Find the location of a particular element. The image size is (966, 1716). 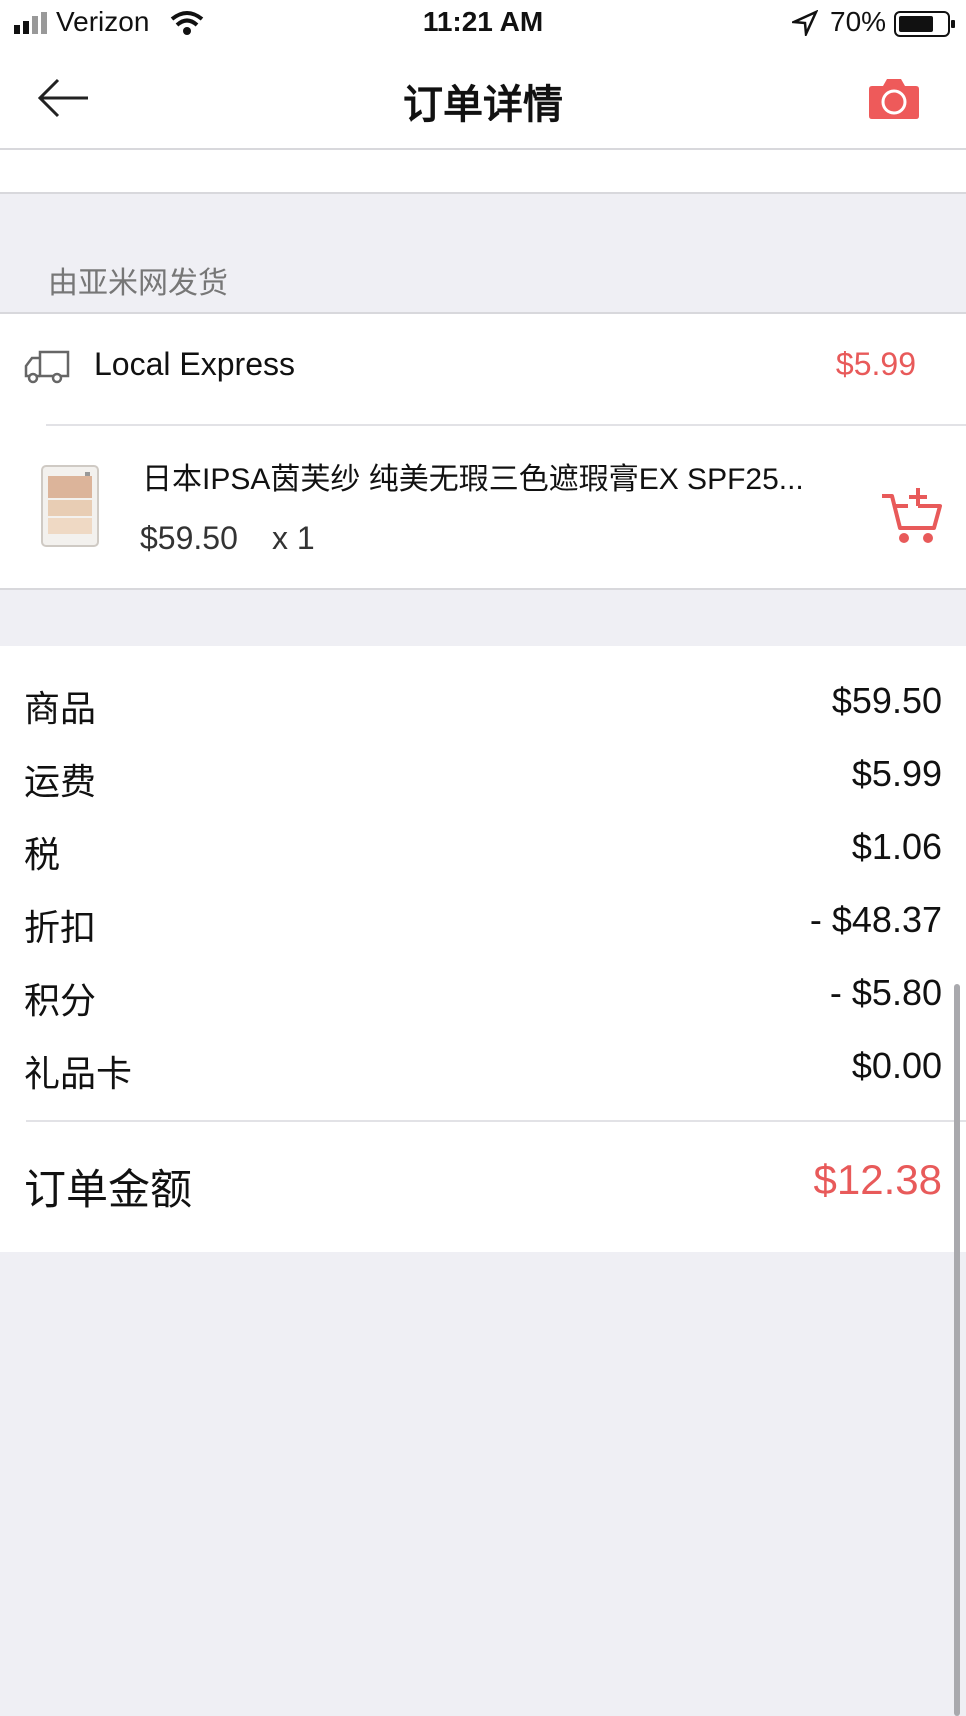

content-strip is located at coordinates (483, 172).